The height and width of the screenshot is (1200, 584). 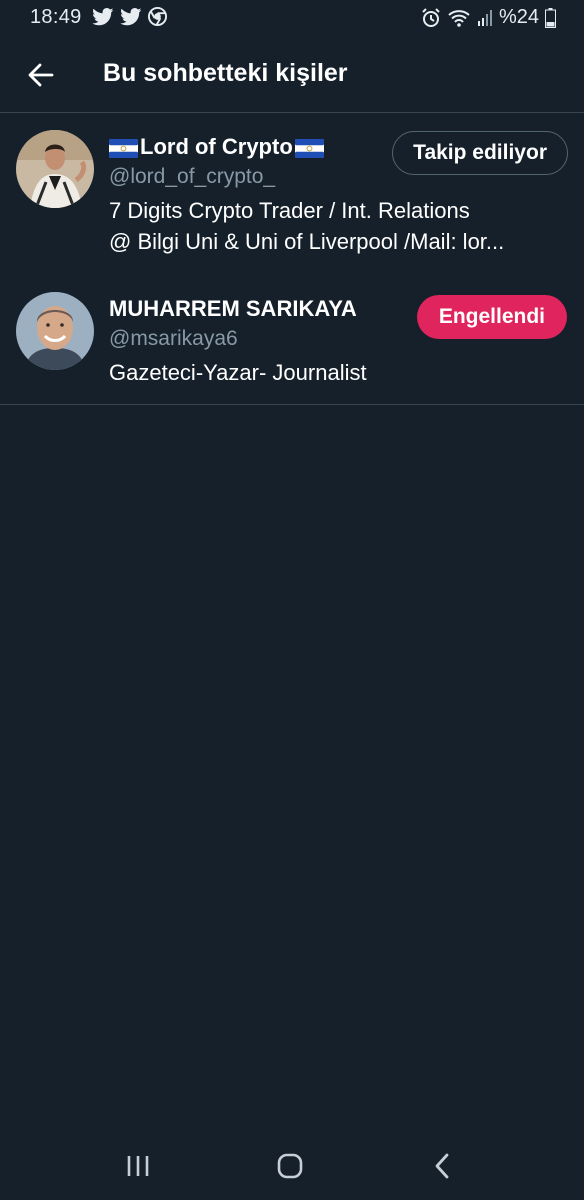 I want to click on notification-icons, so click(x=129, y=16).